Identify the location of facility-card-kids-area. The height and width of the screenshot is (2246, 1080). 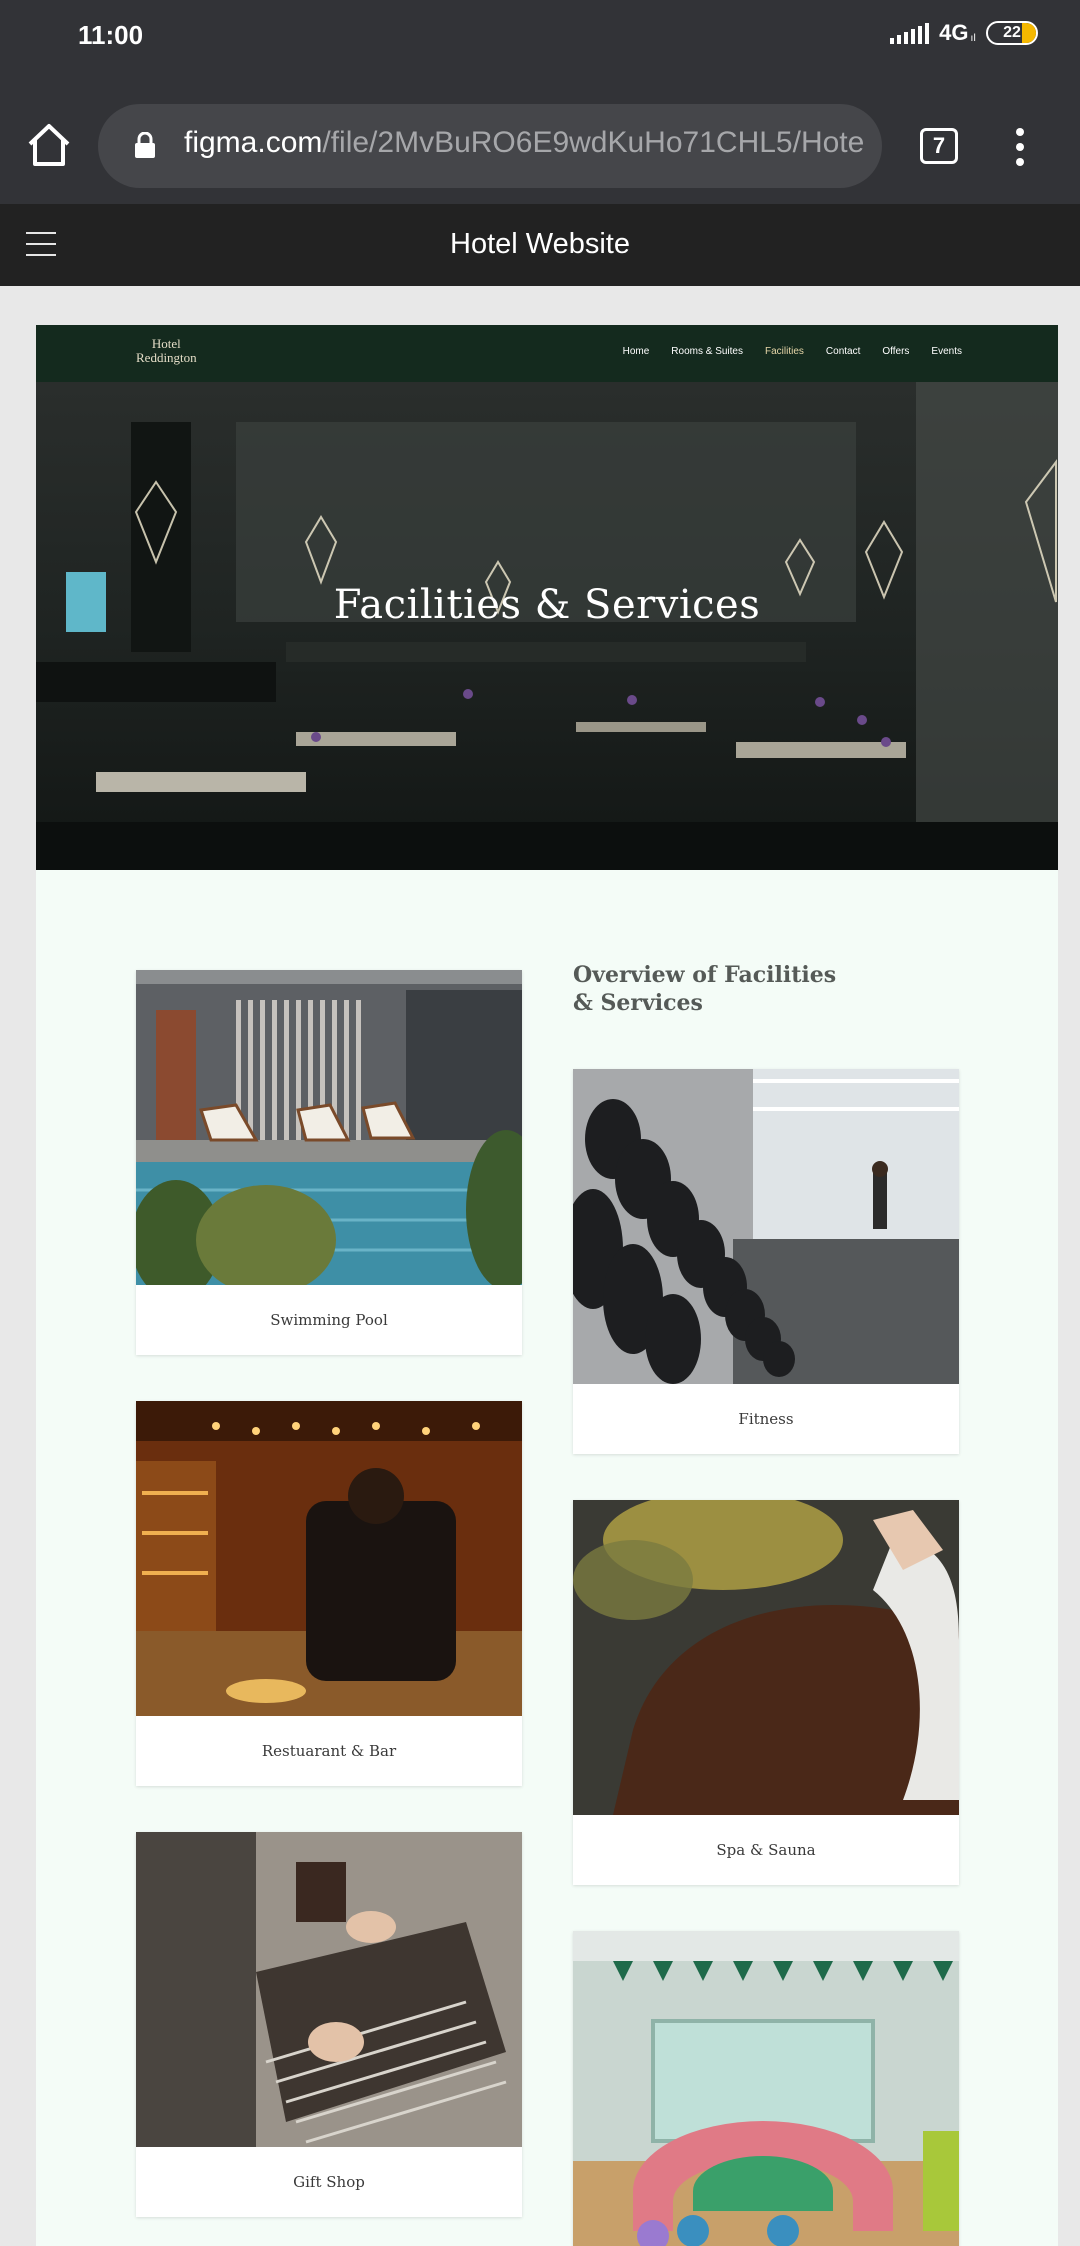
(766, 2088).